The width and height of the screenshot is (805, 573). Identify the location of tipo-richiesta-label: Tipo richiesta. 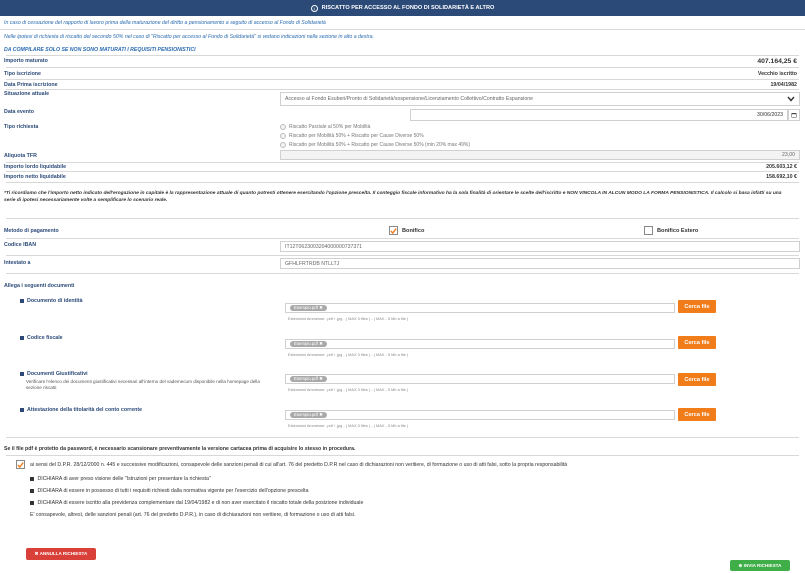
(21, 127).